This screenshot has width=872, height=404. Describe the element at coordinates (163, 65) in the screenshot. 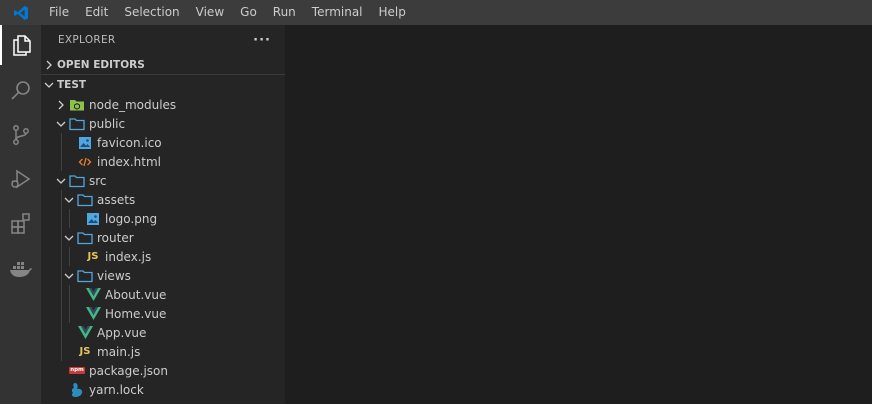

I see `open-editors-section: OPEN EDITORS` at that location.